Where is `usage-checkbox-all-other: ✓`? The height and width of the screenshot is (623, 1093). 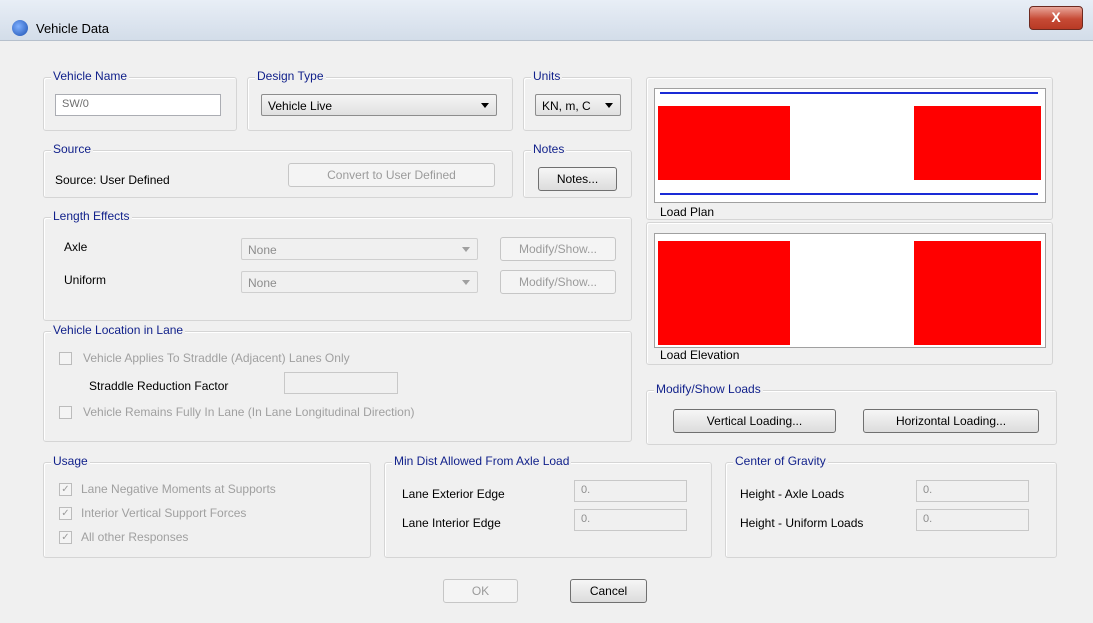 usage-checkbox-all-other: ✓ is located at coordinates (65, 537).